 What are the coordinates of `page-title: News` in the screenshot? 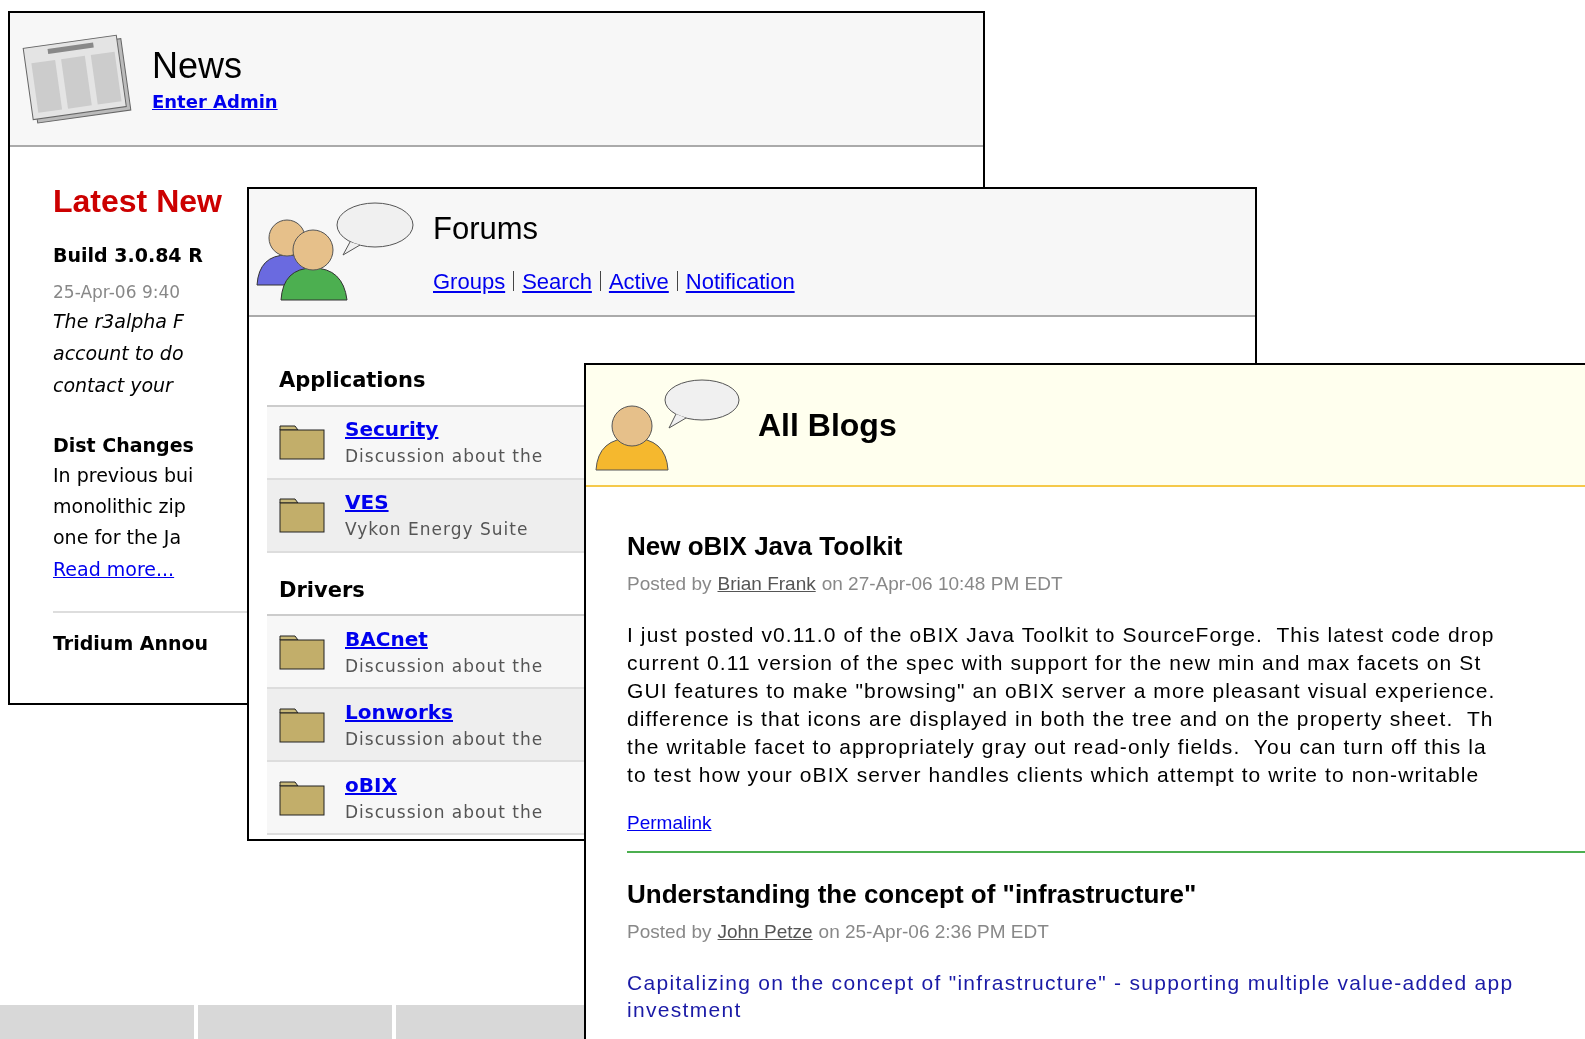 It's located at (198, 65).